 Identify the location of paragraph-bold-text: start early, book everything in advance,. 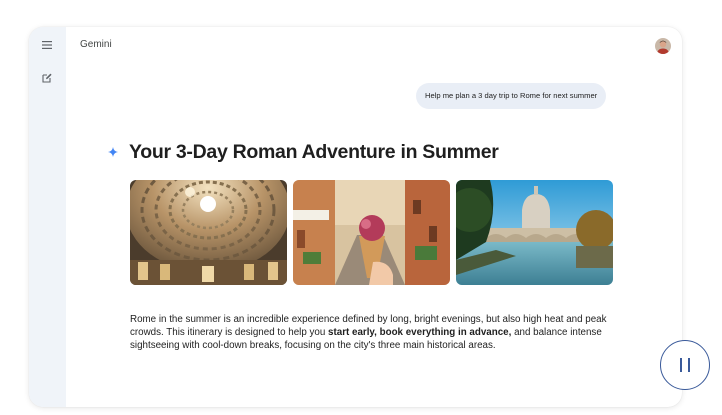
(420, 332).